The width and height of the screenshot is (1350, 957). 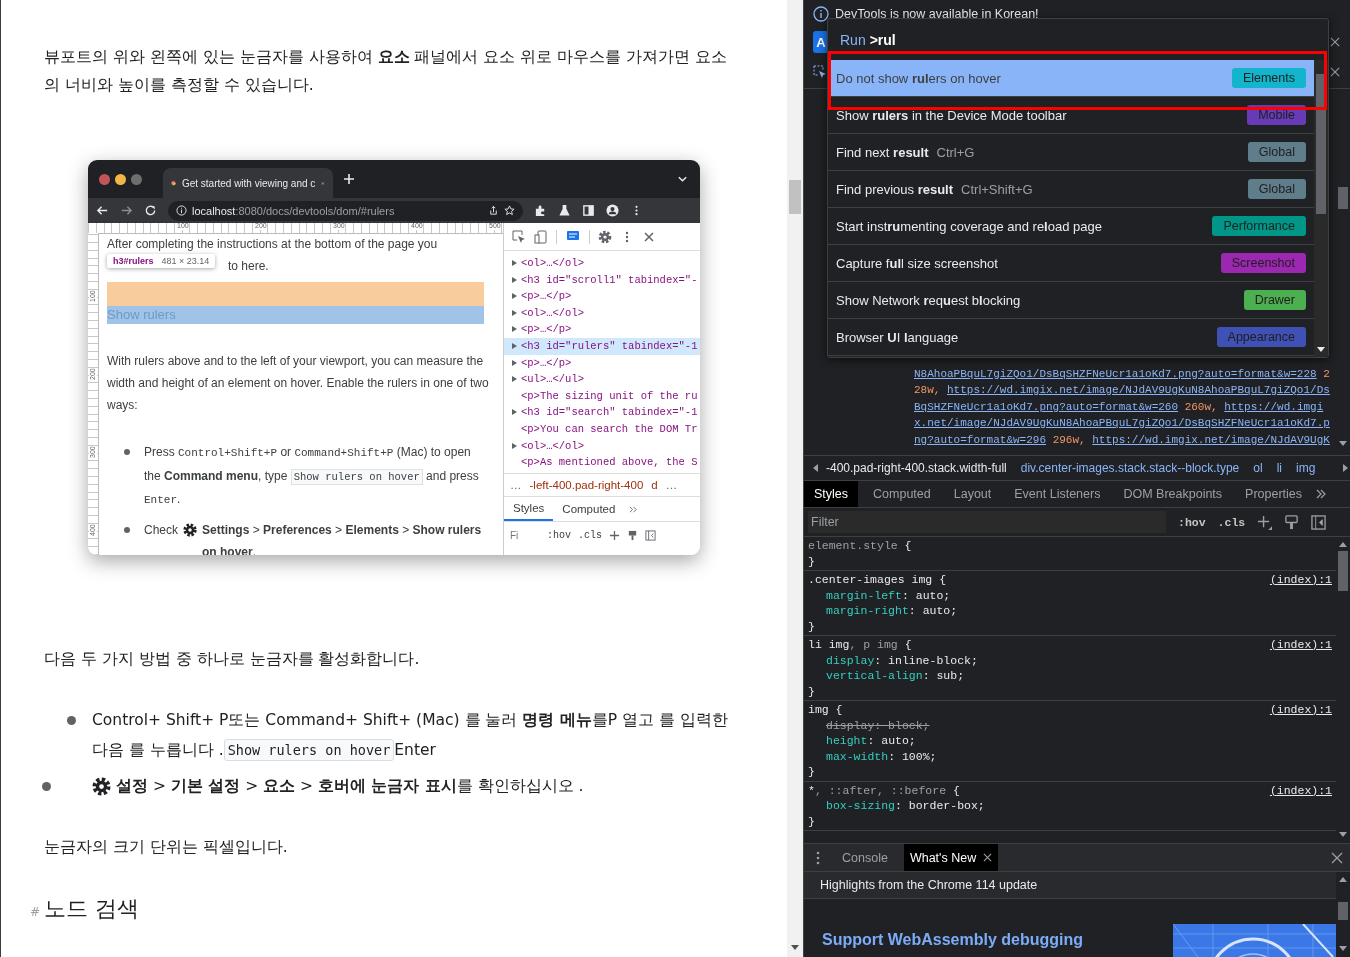 What do you see at coordinates (1130, 468) in the screenshot?
I see `breadcrumb-item: div.center-images.stack.stack--block.type` at bounding box center [1130, 468].